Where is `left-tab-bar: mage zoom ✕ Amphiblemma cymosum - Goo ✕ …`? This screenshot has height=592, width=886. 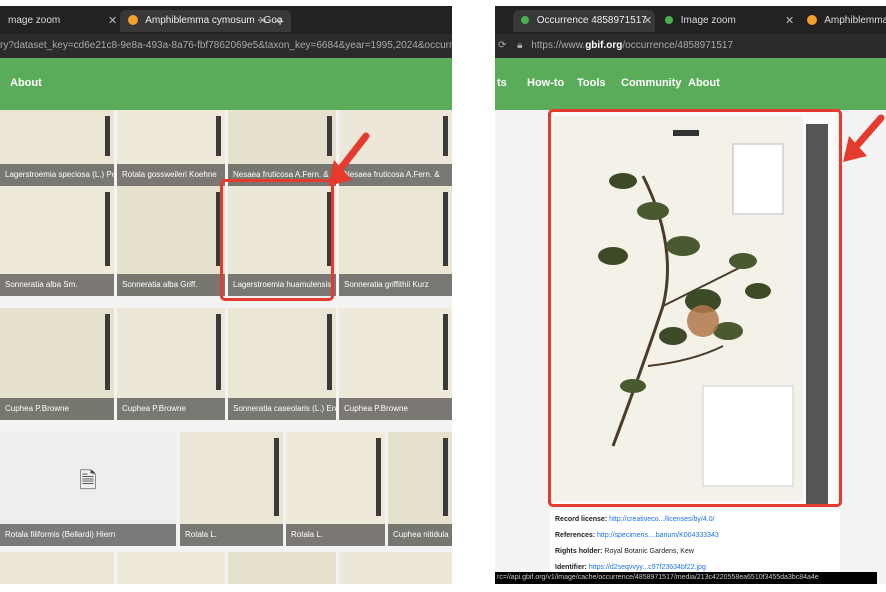
left-tab-bar: mage zoom ✕ Amphiblemma cymosum - Goo ✕ … is located at coordinates (226, 20).